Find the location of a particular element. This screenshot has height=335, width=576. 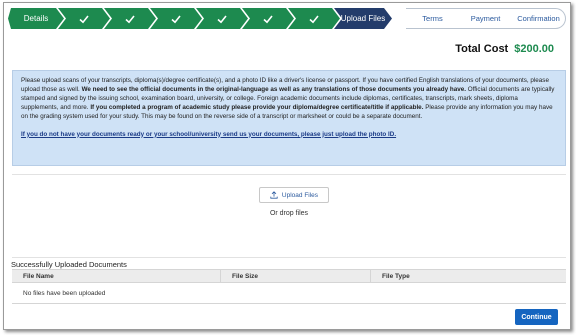

total-cost: Total Cost $200.00 is located at coordinates (504, 49).